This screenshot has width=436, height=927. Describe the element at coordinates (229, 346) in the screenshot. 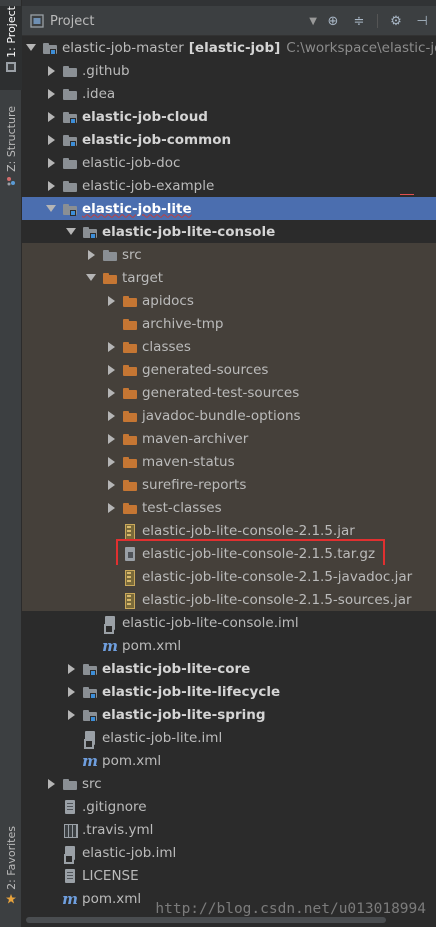

I see `tree-row: classes` at that location.